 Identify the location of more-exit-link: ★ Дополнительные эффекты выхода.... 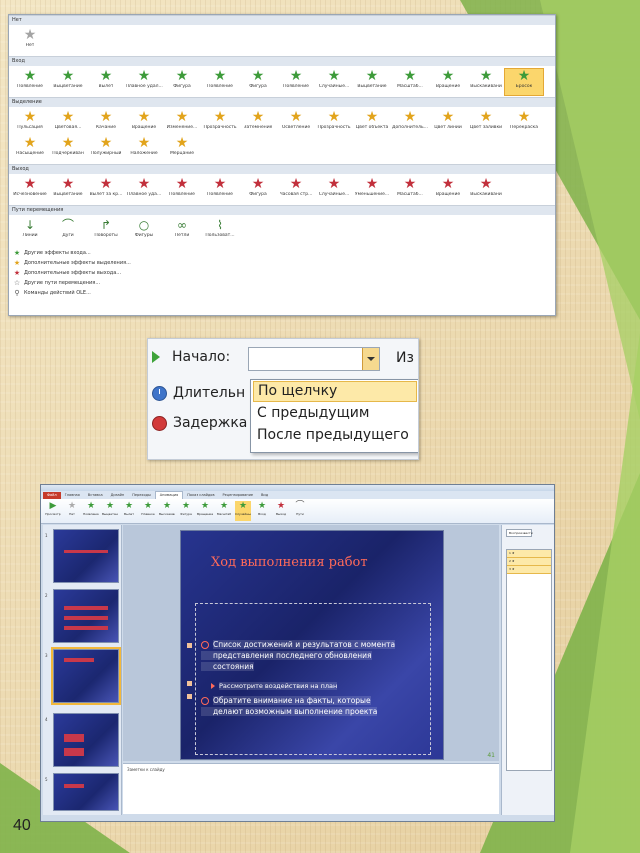
(282, 273).